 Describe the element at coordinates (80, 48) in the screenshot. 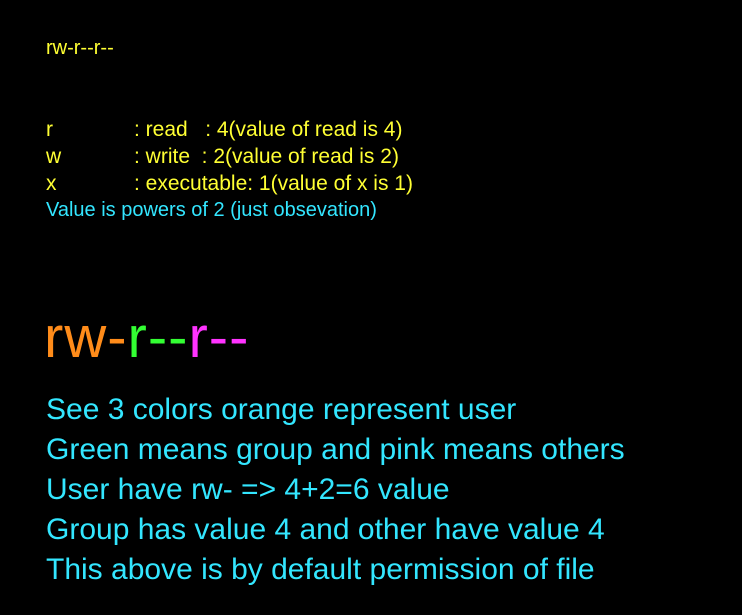

I see `permission-string-small: rw-r--r--` at that location.